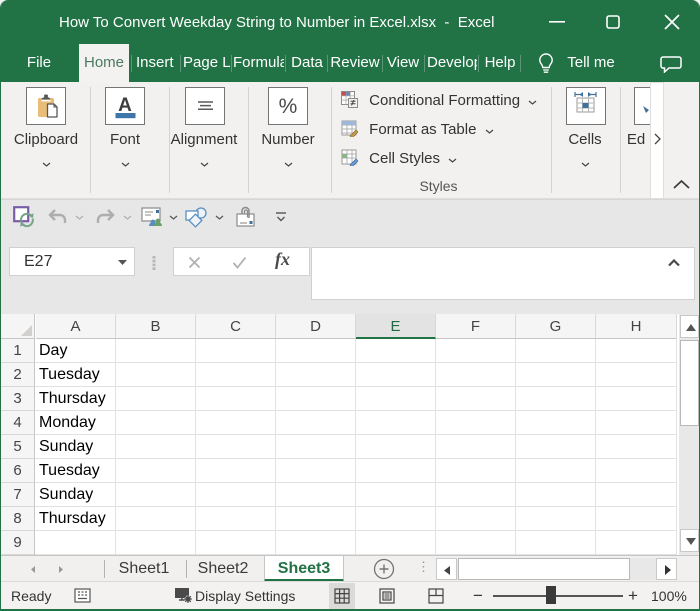 Image resolution: width=700 pixels, height=611 pixels. Describe the element at coordinates (125, 105) in the screenshot. I see `svg-text: A` at that location.